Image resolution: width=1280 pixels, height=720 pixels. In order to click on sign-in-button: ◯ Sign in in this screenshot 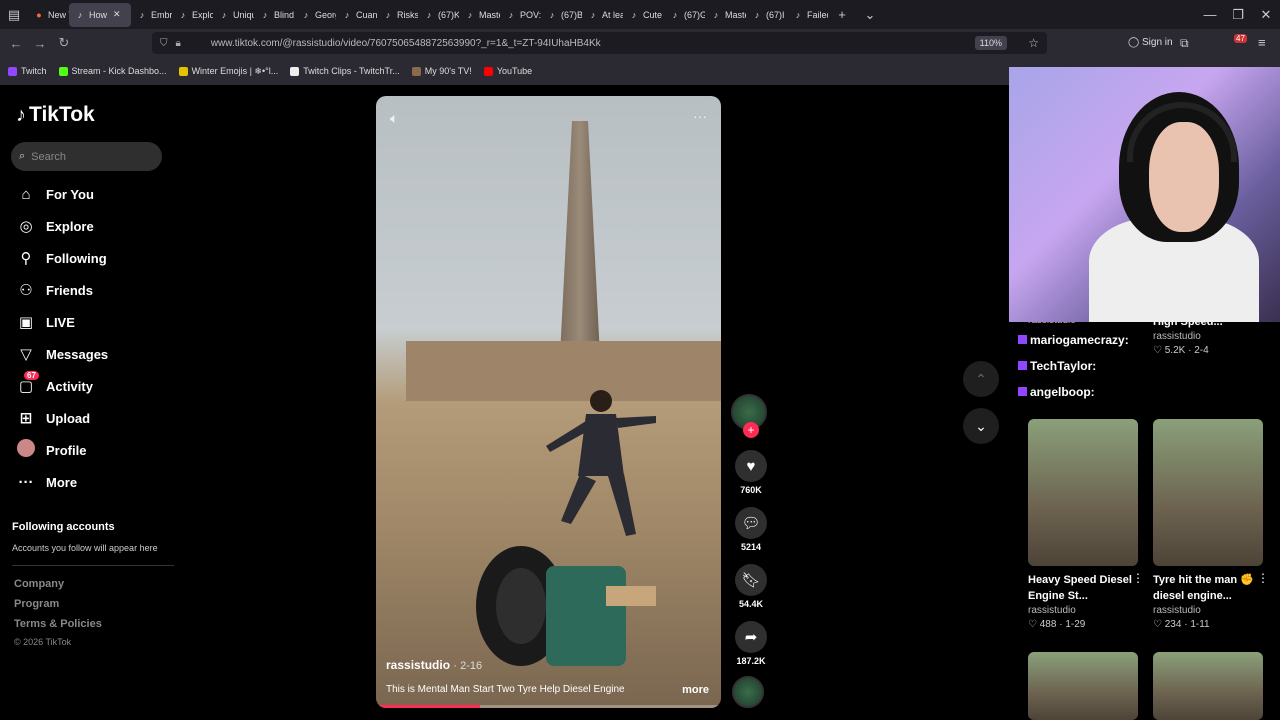, I will do `click(1150, 42)`.